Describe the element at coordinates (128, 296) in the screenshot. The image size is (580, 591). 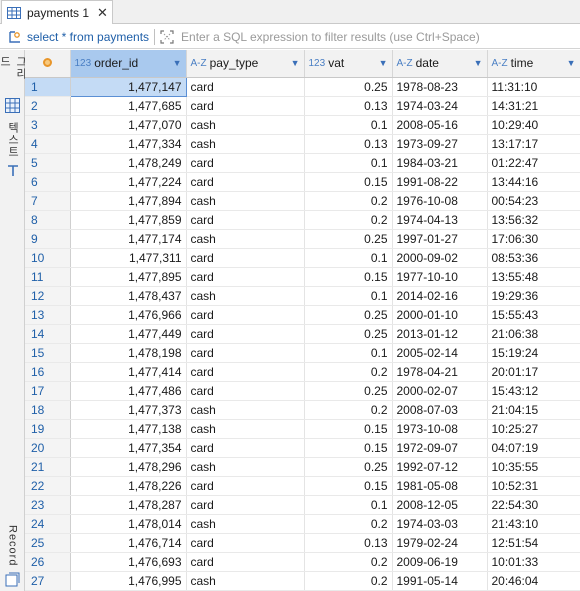
I see `cell-order-id: 1,478,437` at that location.